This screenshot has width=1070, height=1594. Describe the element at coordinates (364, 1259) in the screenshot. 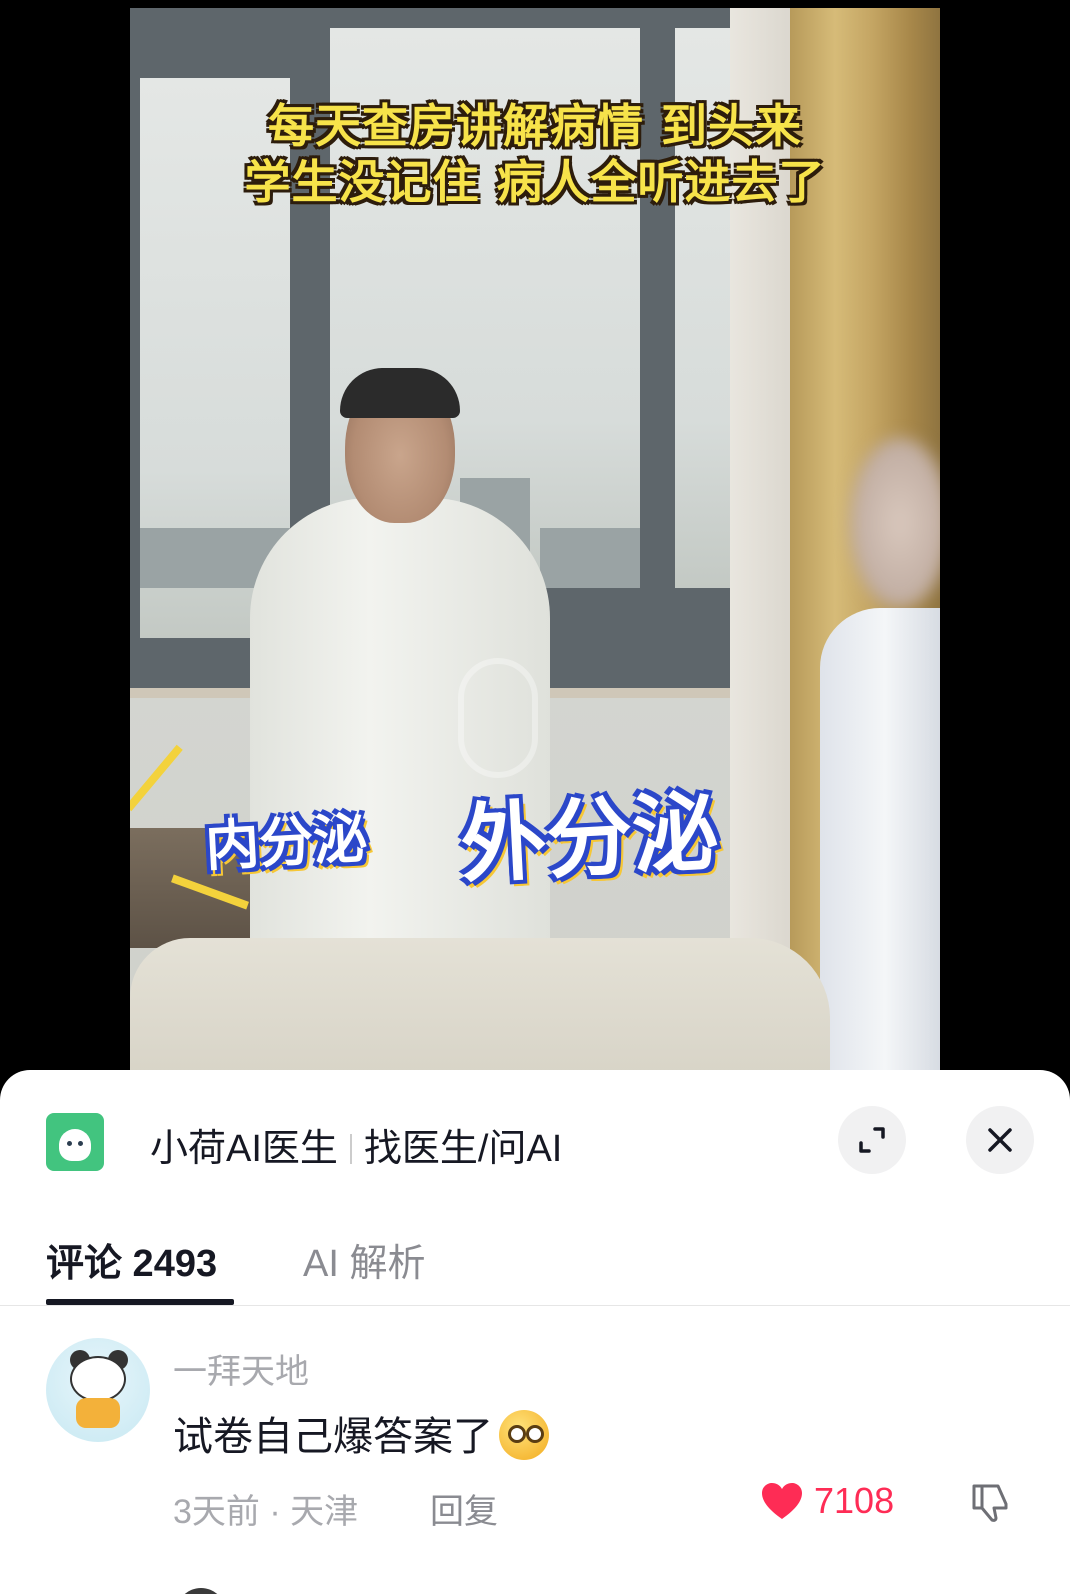

I see `tab-ai-analysis: AI 解析` at that location.